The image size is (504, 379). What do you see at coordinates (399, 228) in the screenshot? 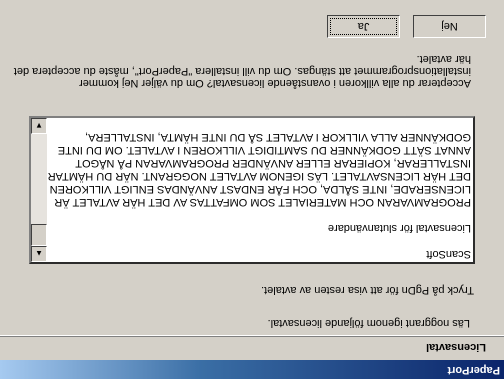
I see `license-line: Licensavtal för slutanvändare` at bounding box center [399, 228].